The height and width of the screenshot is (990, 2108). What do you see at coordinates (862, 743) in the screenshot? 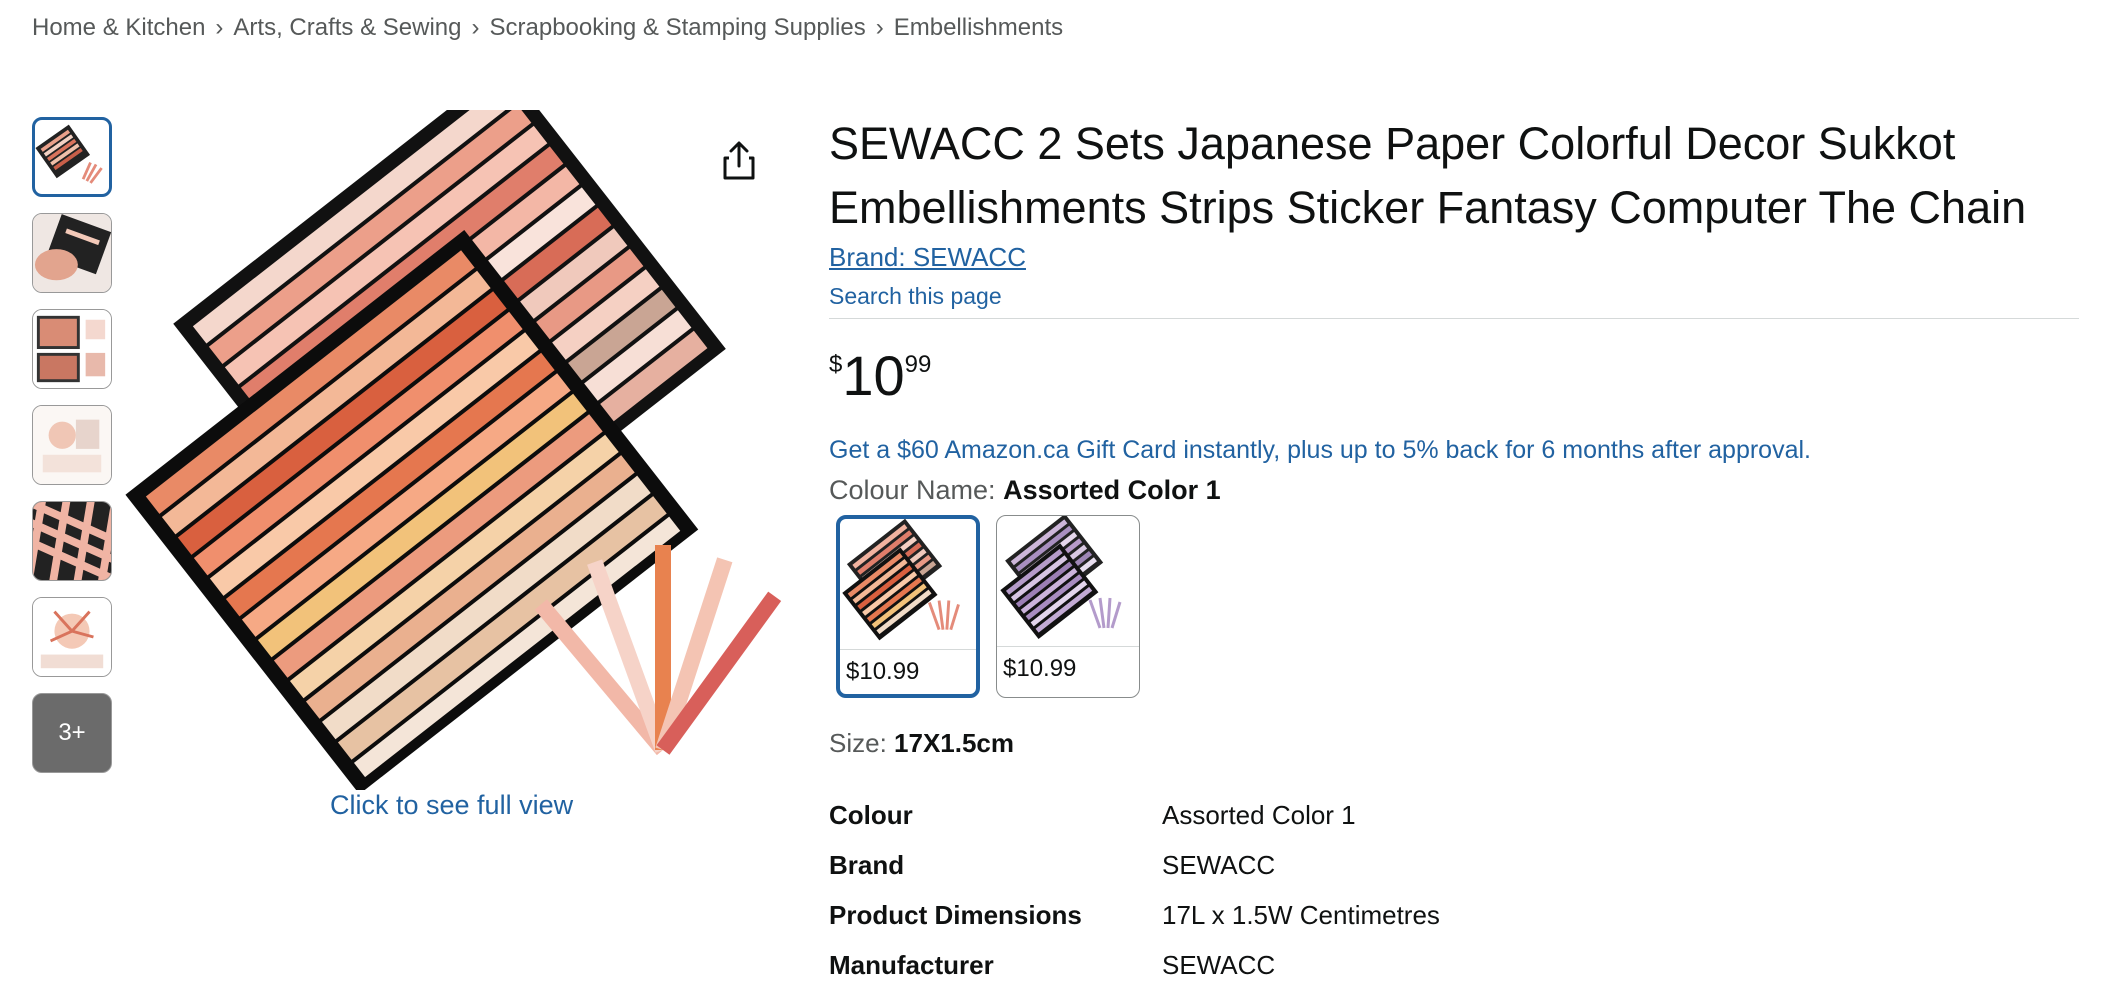
I see `size-label: Size:` at bounding box center [862, 743].